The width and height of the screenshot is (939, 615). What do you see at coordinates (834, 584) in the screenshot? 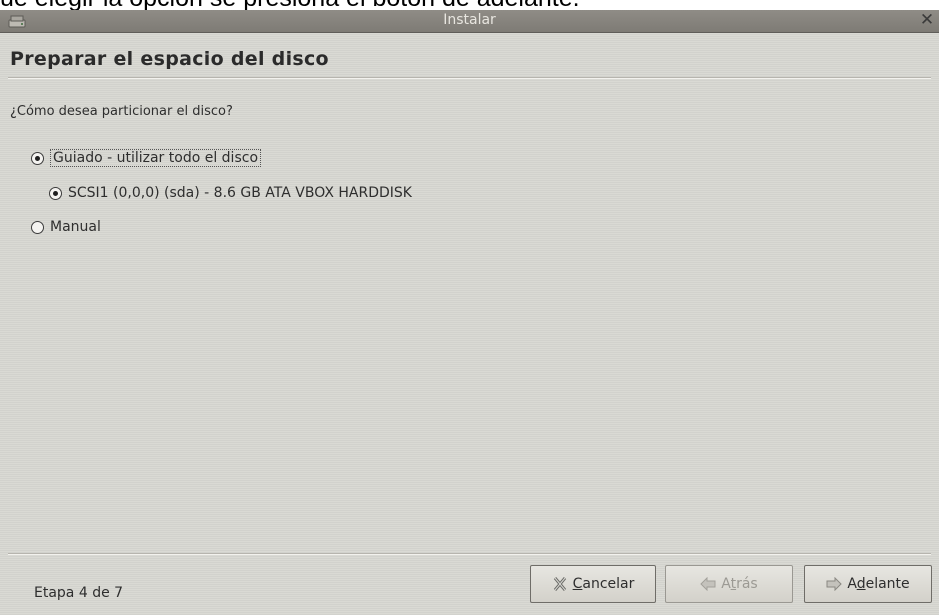
I see `arrow-right-icon` at bounding box center [834, 584].